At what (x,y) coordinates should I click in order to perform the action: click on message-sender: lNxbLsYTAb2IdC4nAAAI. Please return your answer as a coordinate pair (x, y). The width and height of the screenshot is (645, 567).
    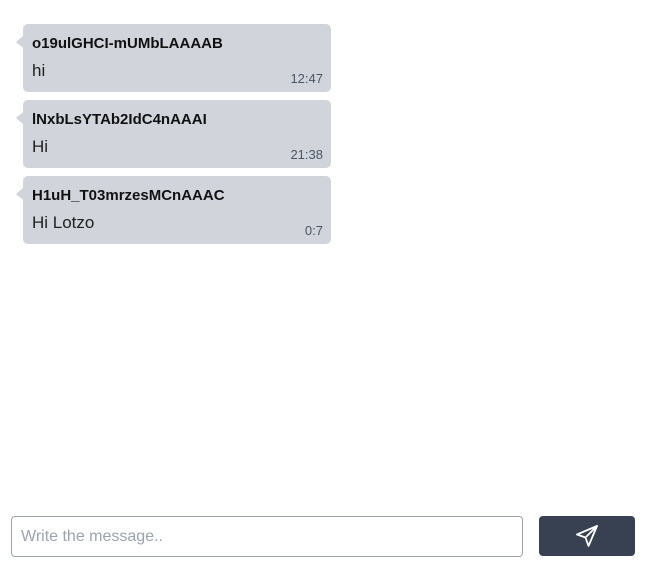
    Looking at the image, I should click on (119, 119).